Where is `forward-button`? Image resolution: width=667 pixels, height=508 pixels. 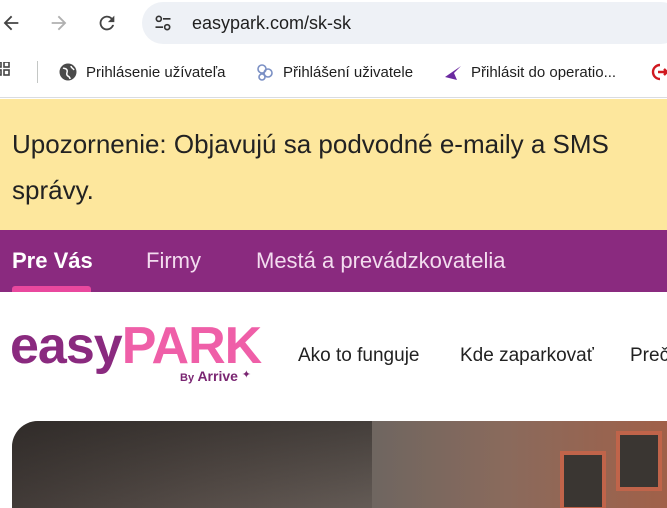 forward-button is located at coordinates (59, 23).